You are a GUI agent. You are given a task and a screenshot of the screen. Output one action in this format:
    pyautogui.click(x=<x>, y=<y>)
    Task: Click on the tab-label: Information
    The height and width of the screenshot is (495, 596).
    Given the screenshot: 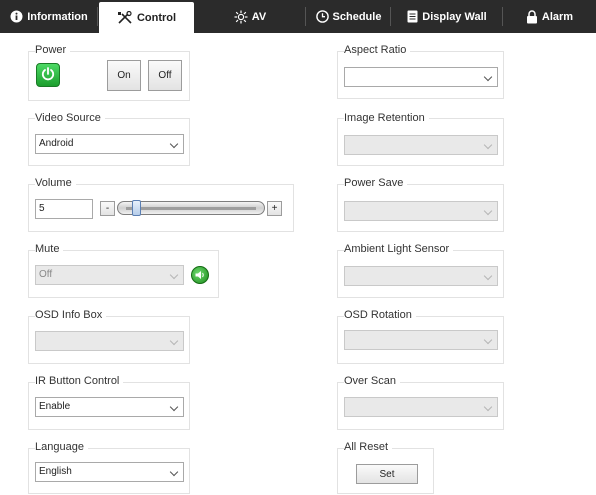 What is the action you would take?
    pyautogui.click(x=57, y=16)
    